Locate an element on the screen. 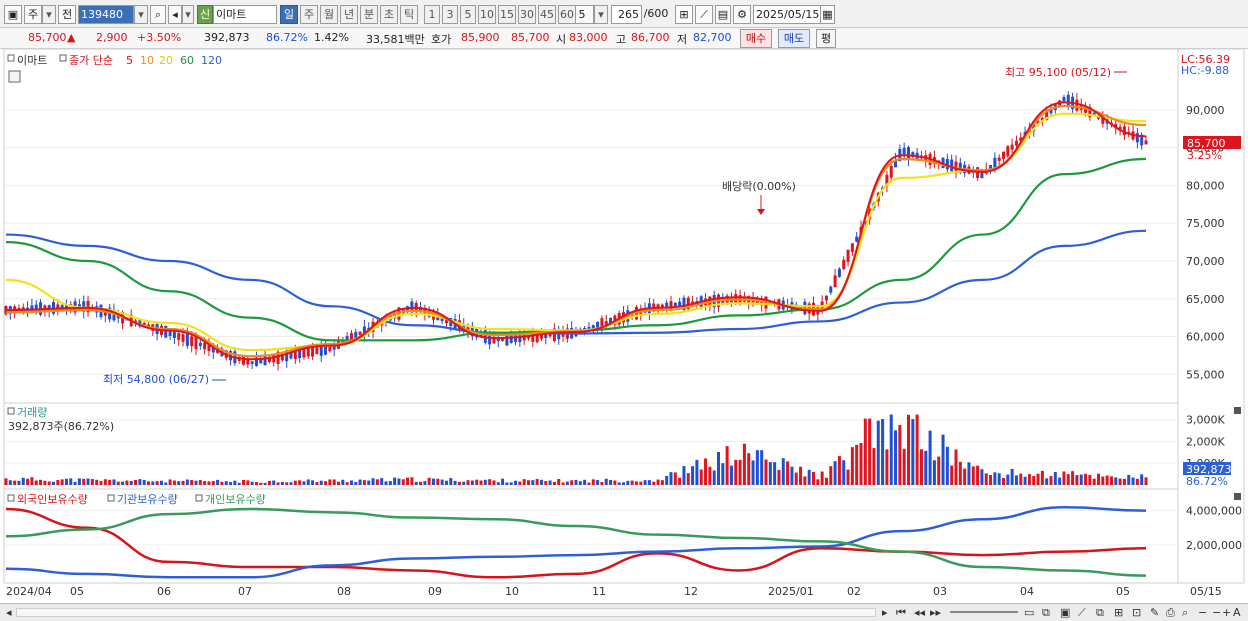 This screenshot has height=621, width=1248. zoom-slider is located at coordinates (984, 612).